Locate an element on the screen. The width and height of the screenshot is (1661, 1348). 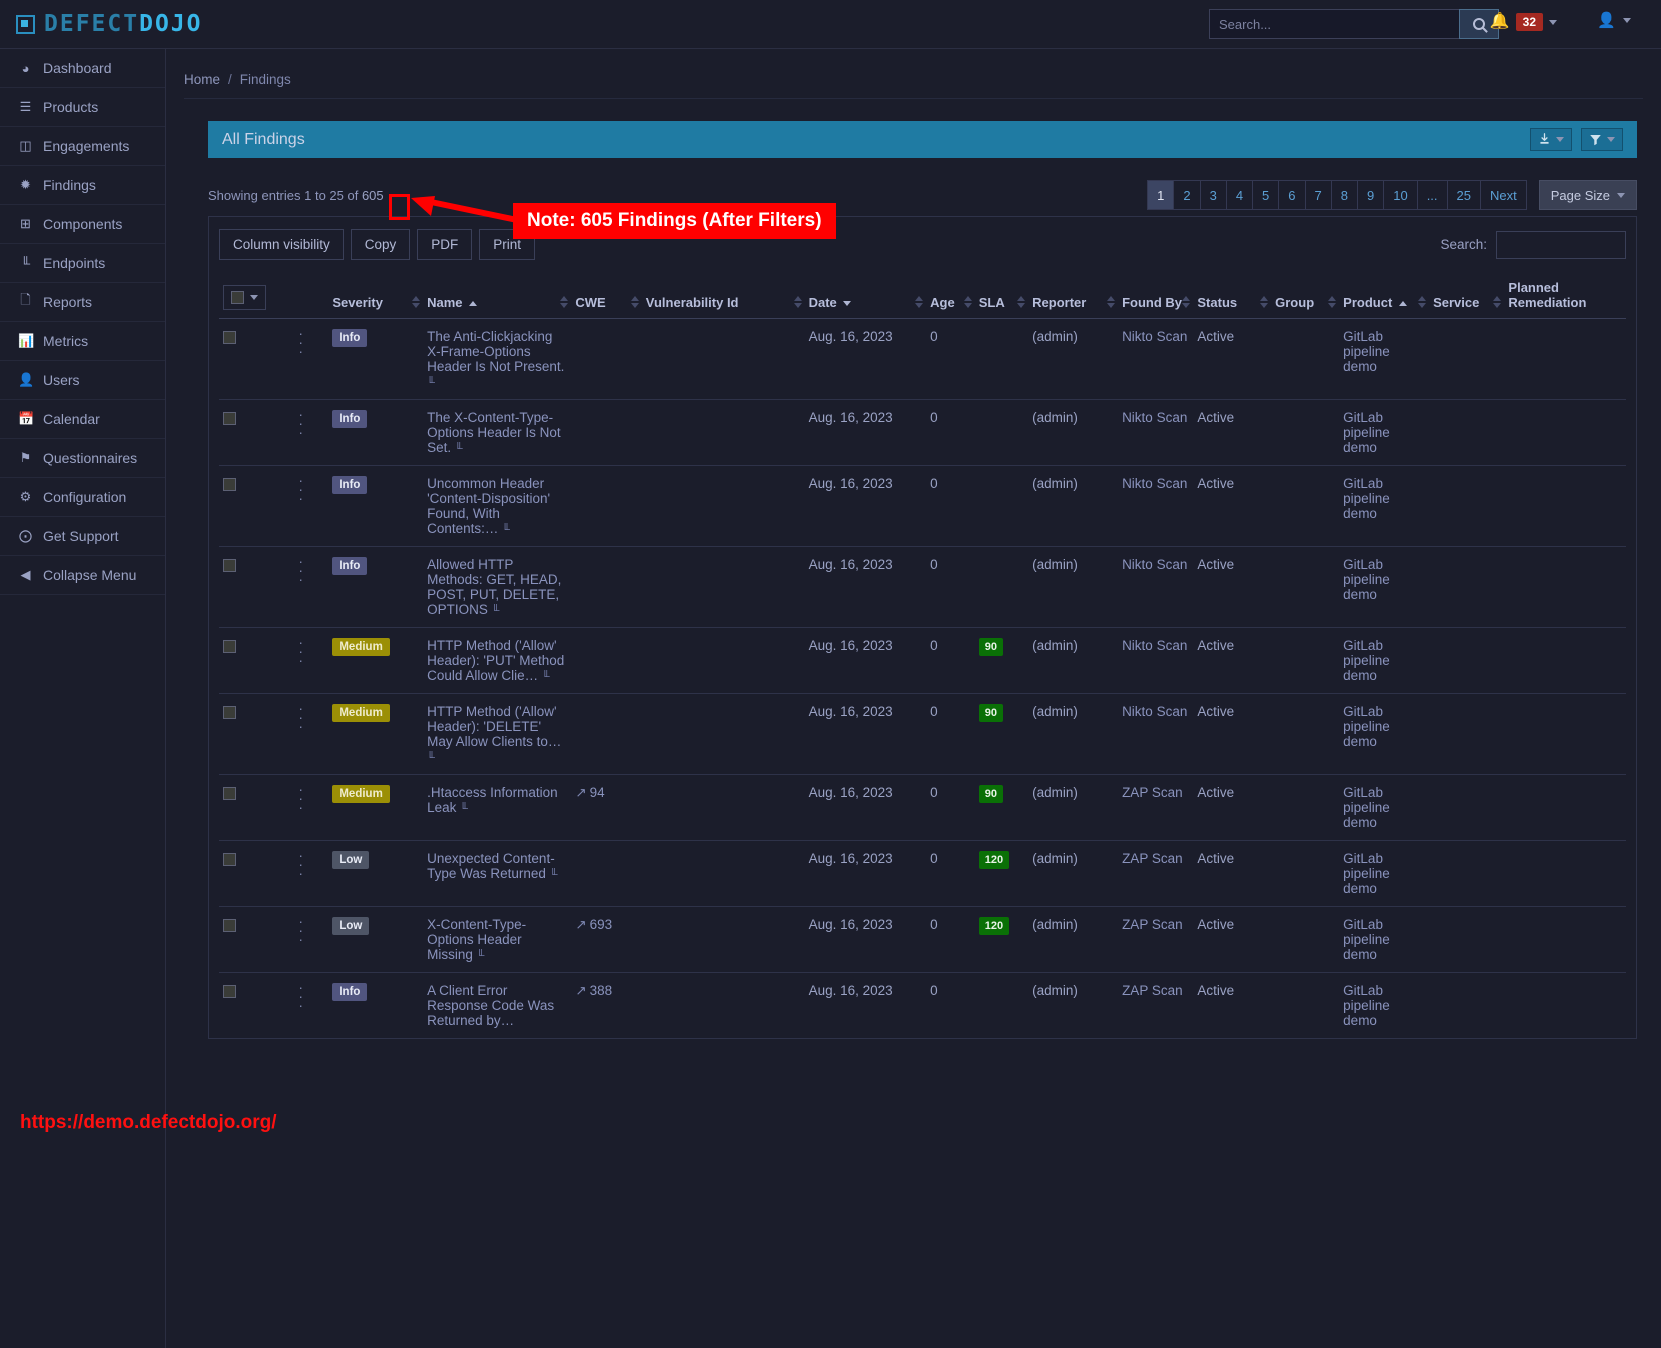
select-all-checkbox is located at coordinates (237, 297).